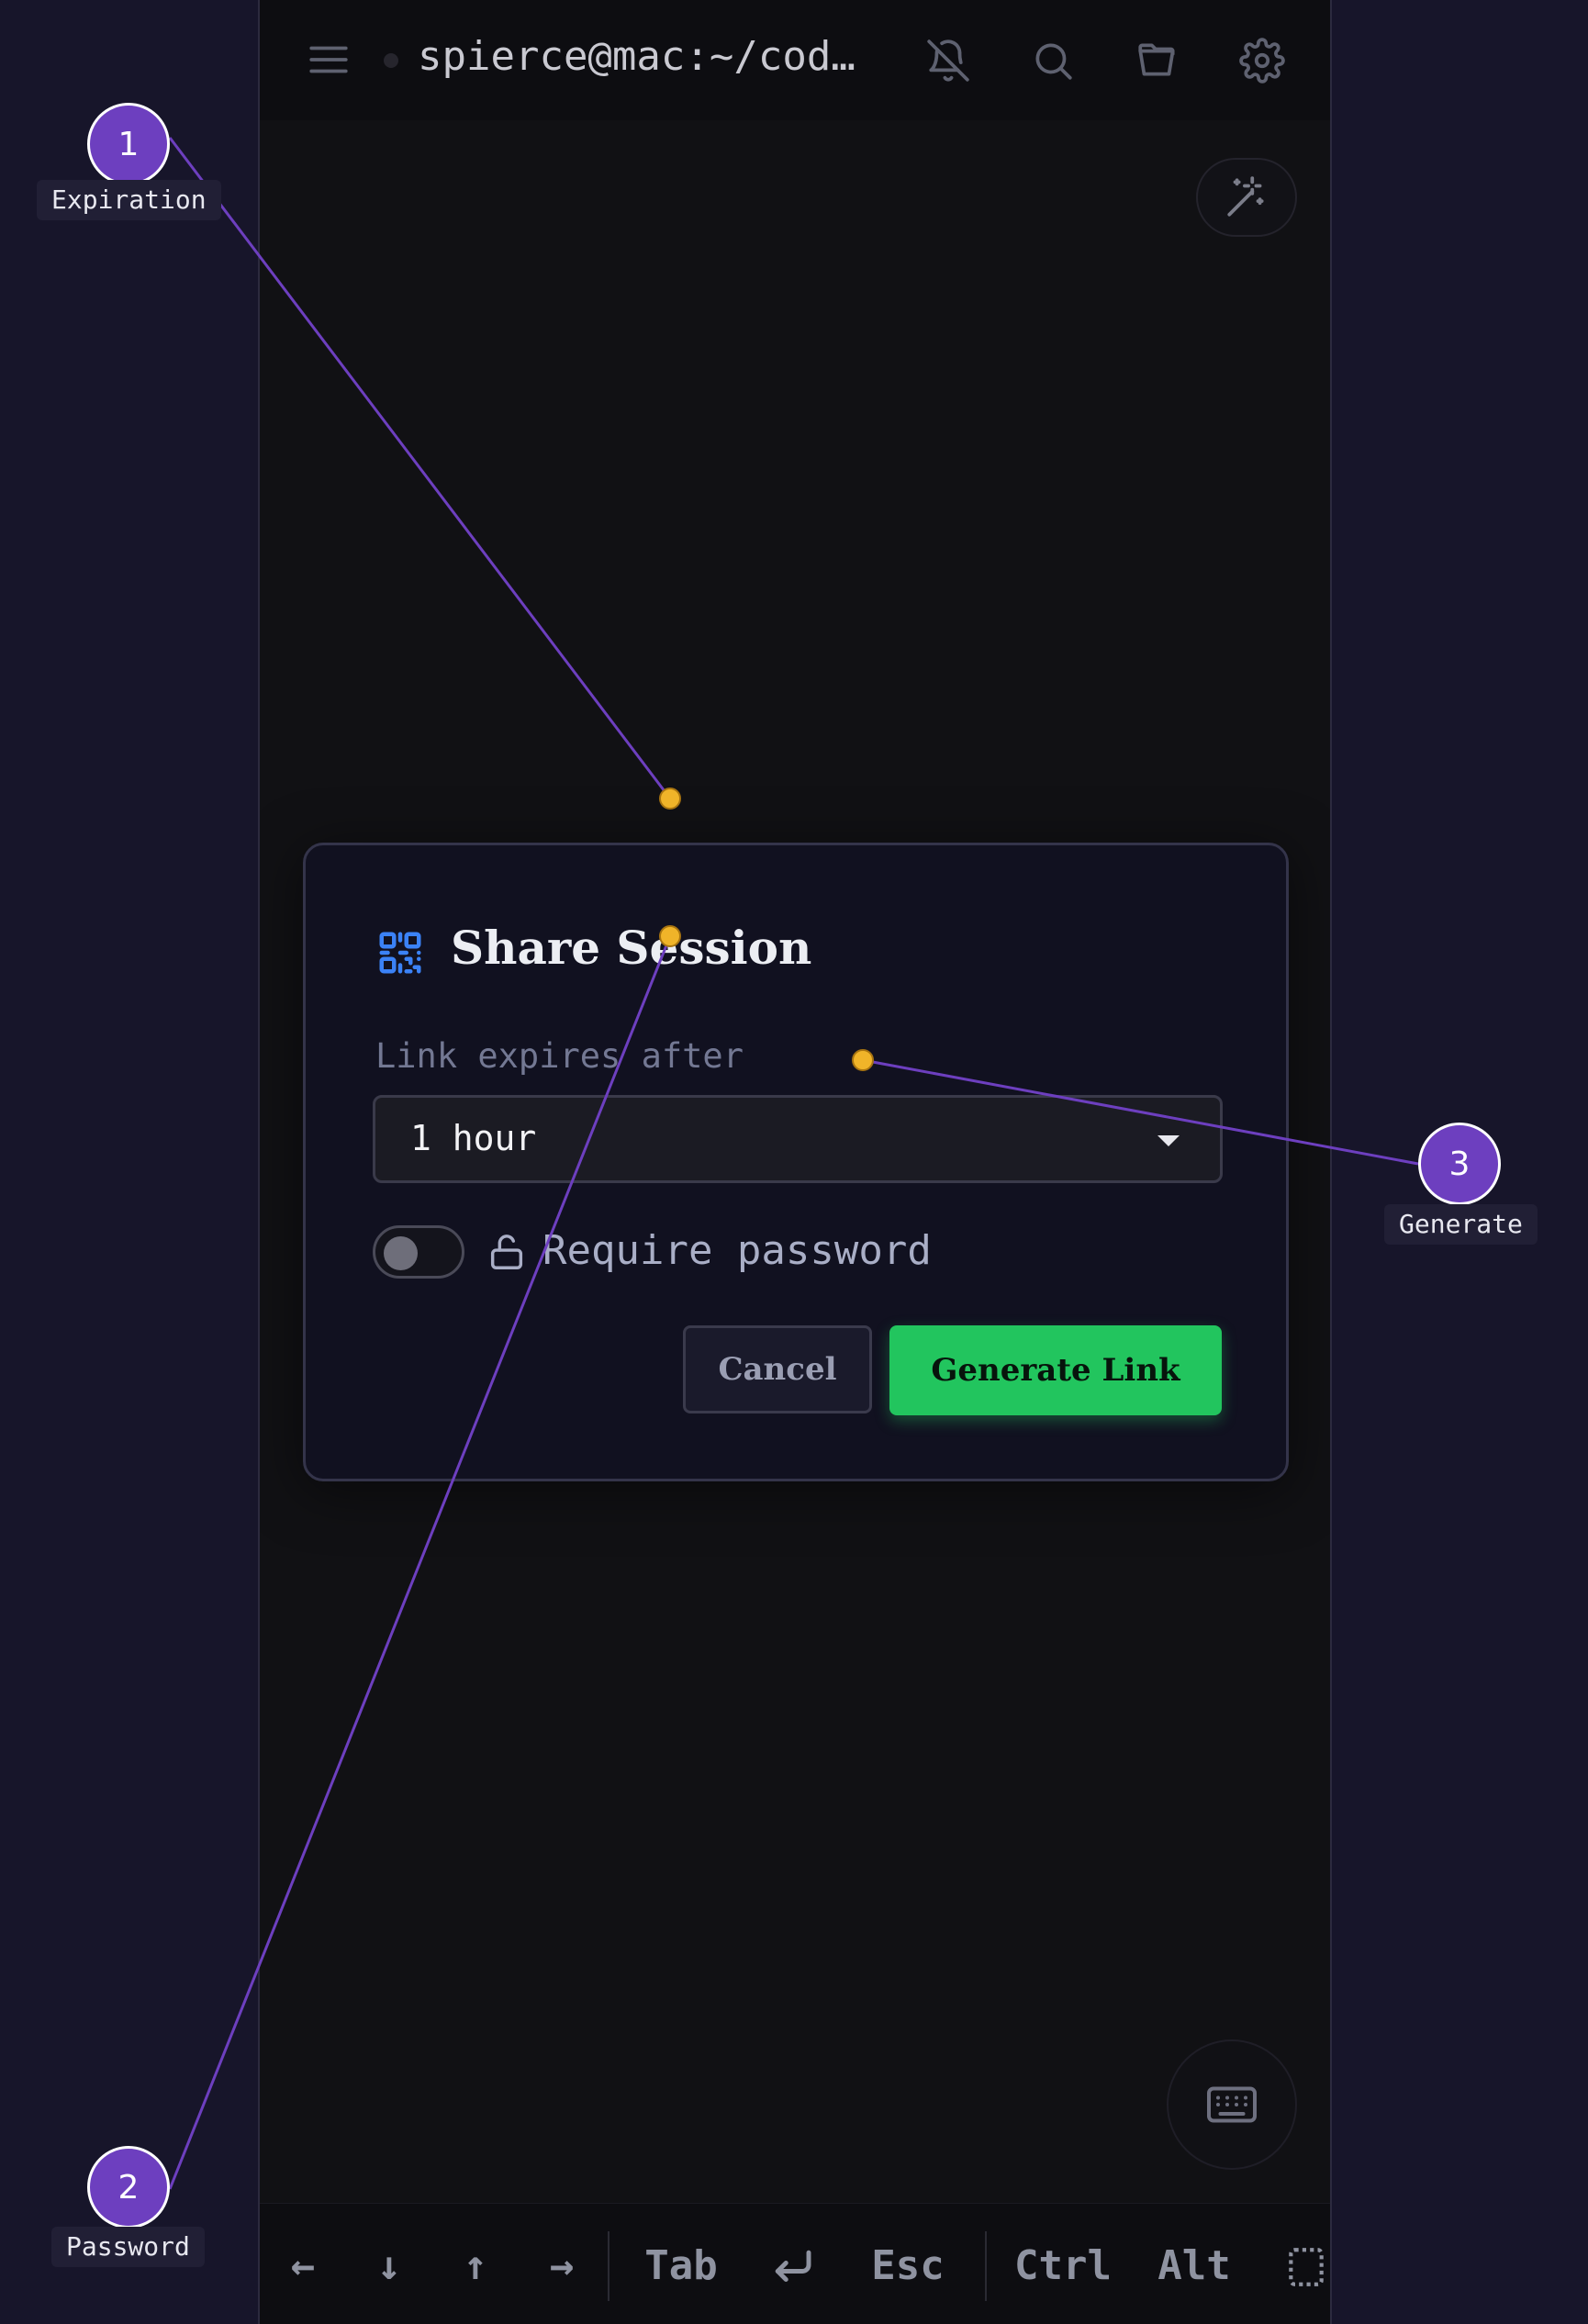  I want to click on key-ctrl: Ctrl, so click(1063, 2266).